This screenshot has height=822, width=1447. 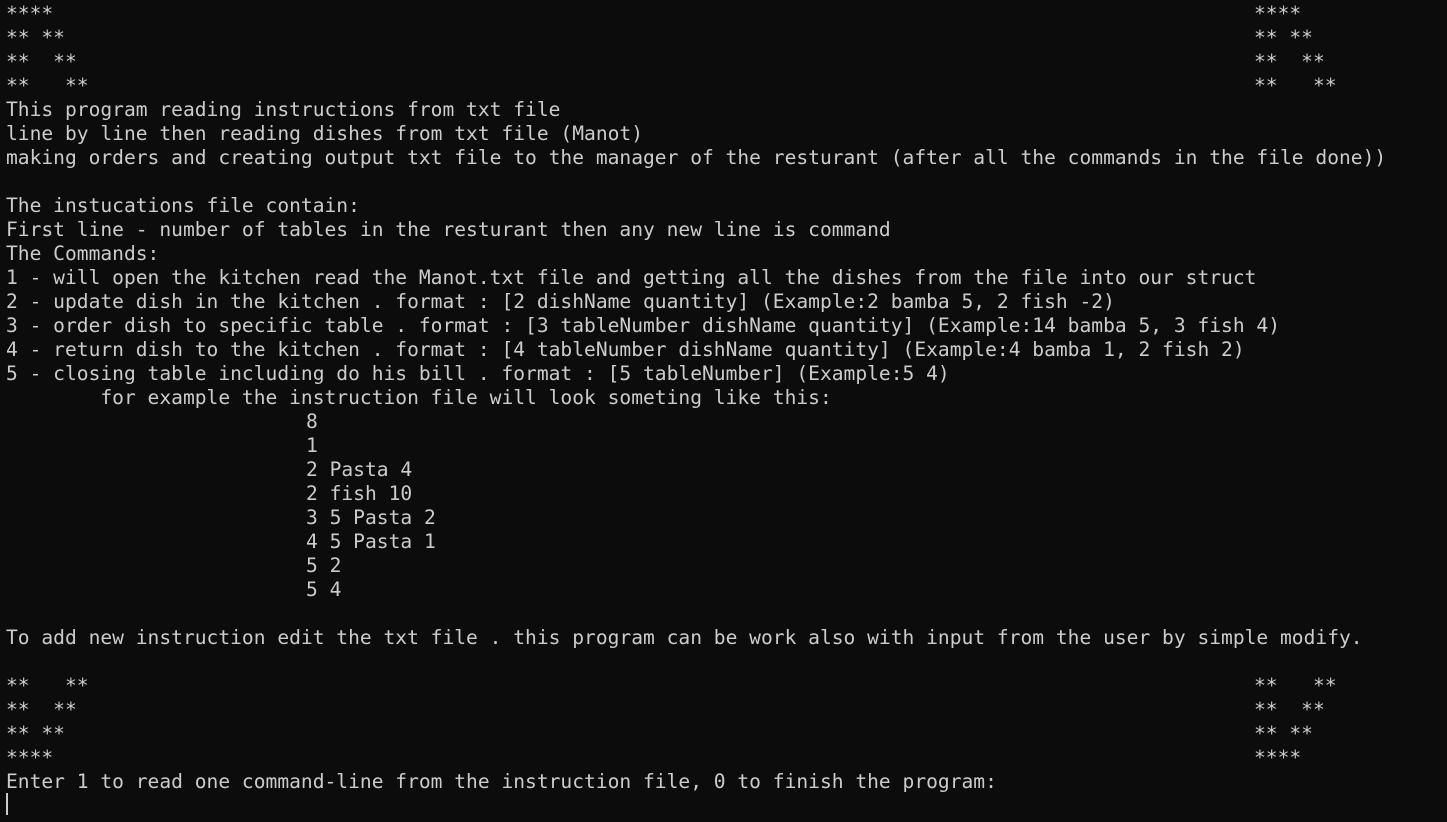 What do you see at coordinates (41, 709) in the screenshot?
I see `banner-bottom-line-2: ** **` at bounding box center [41, 709].